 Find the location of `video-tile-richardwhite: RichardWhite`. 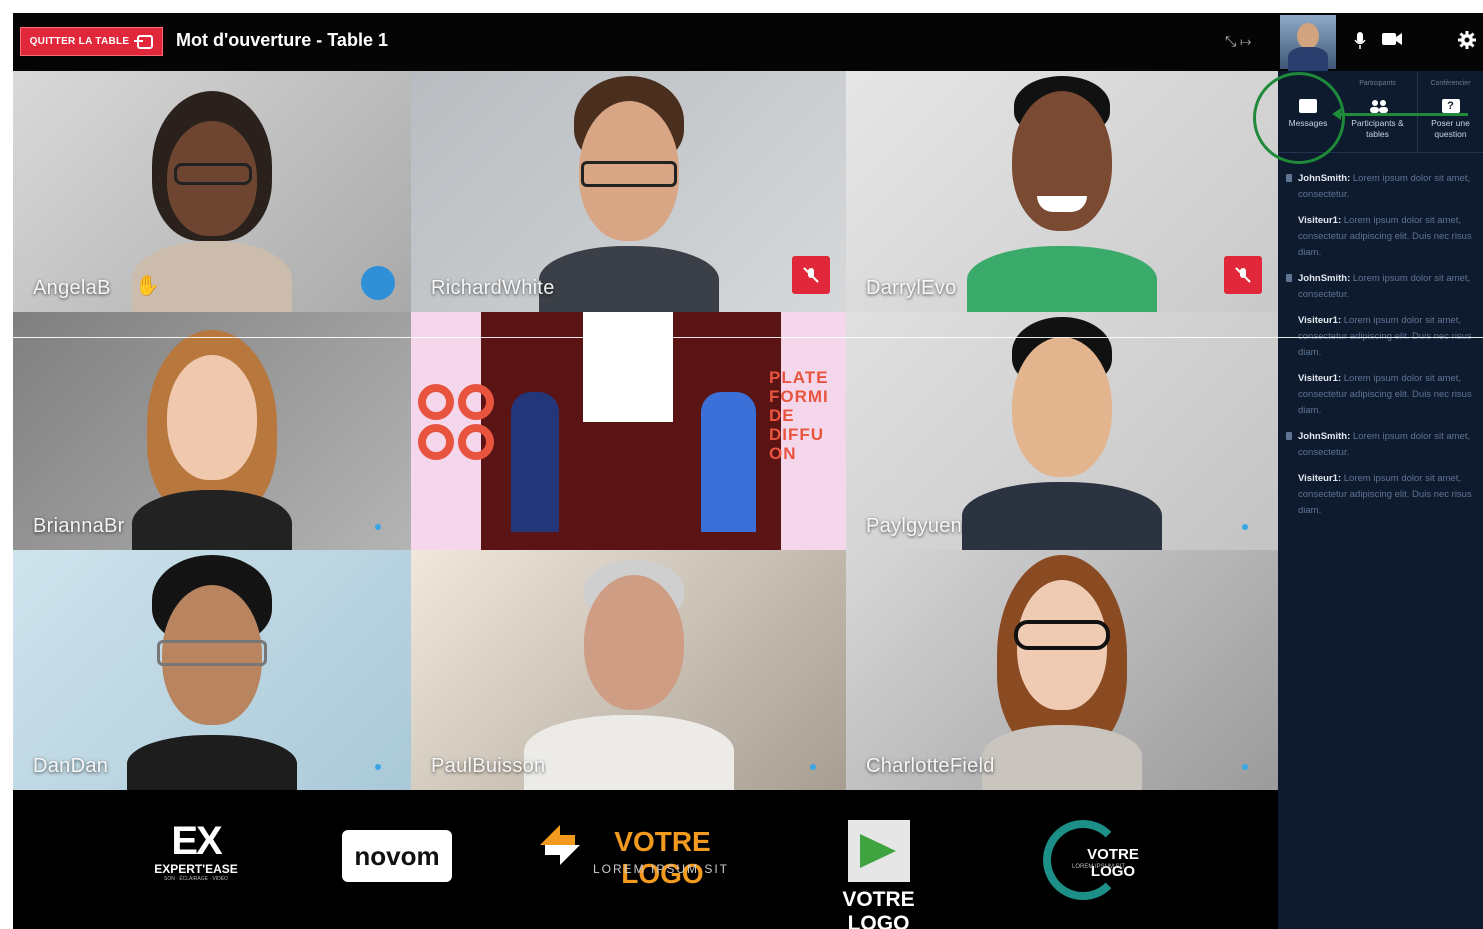

video-tile-richardwhite: RichardWhite is located at coordinates (628, 191).